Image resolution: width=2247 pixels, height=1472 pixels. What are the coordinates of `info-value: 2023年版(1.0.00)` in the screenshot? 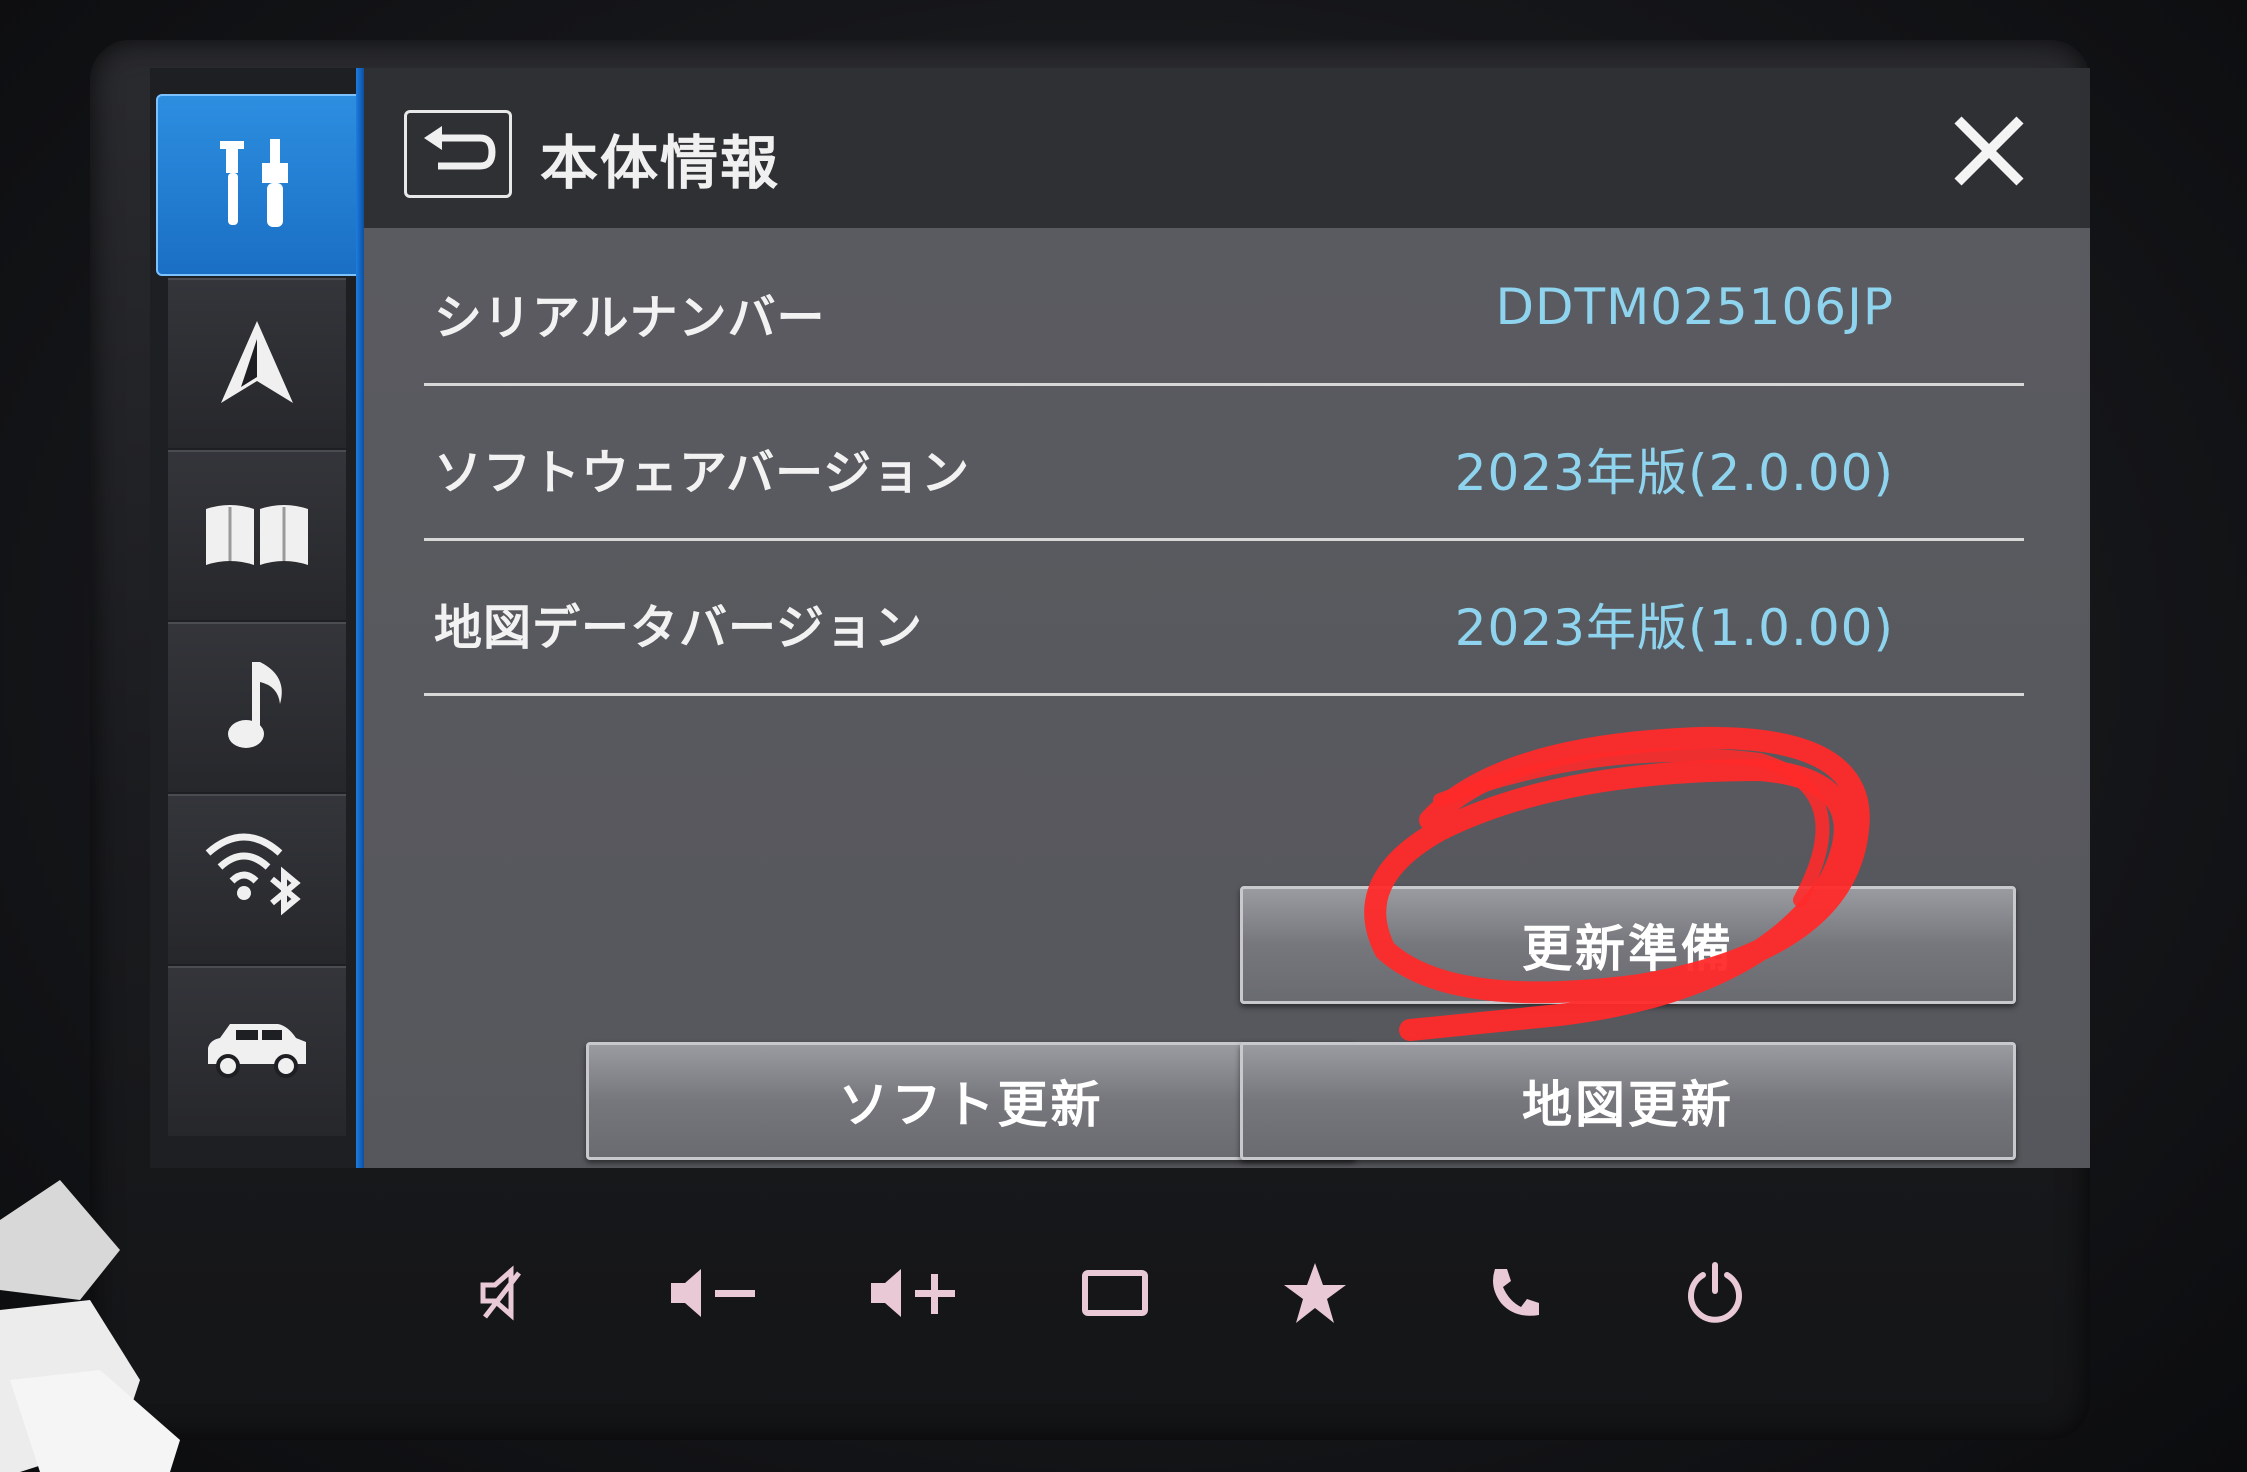 It's located at (1674, 628).